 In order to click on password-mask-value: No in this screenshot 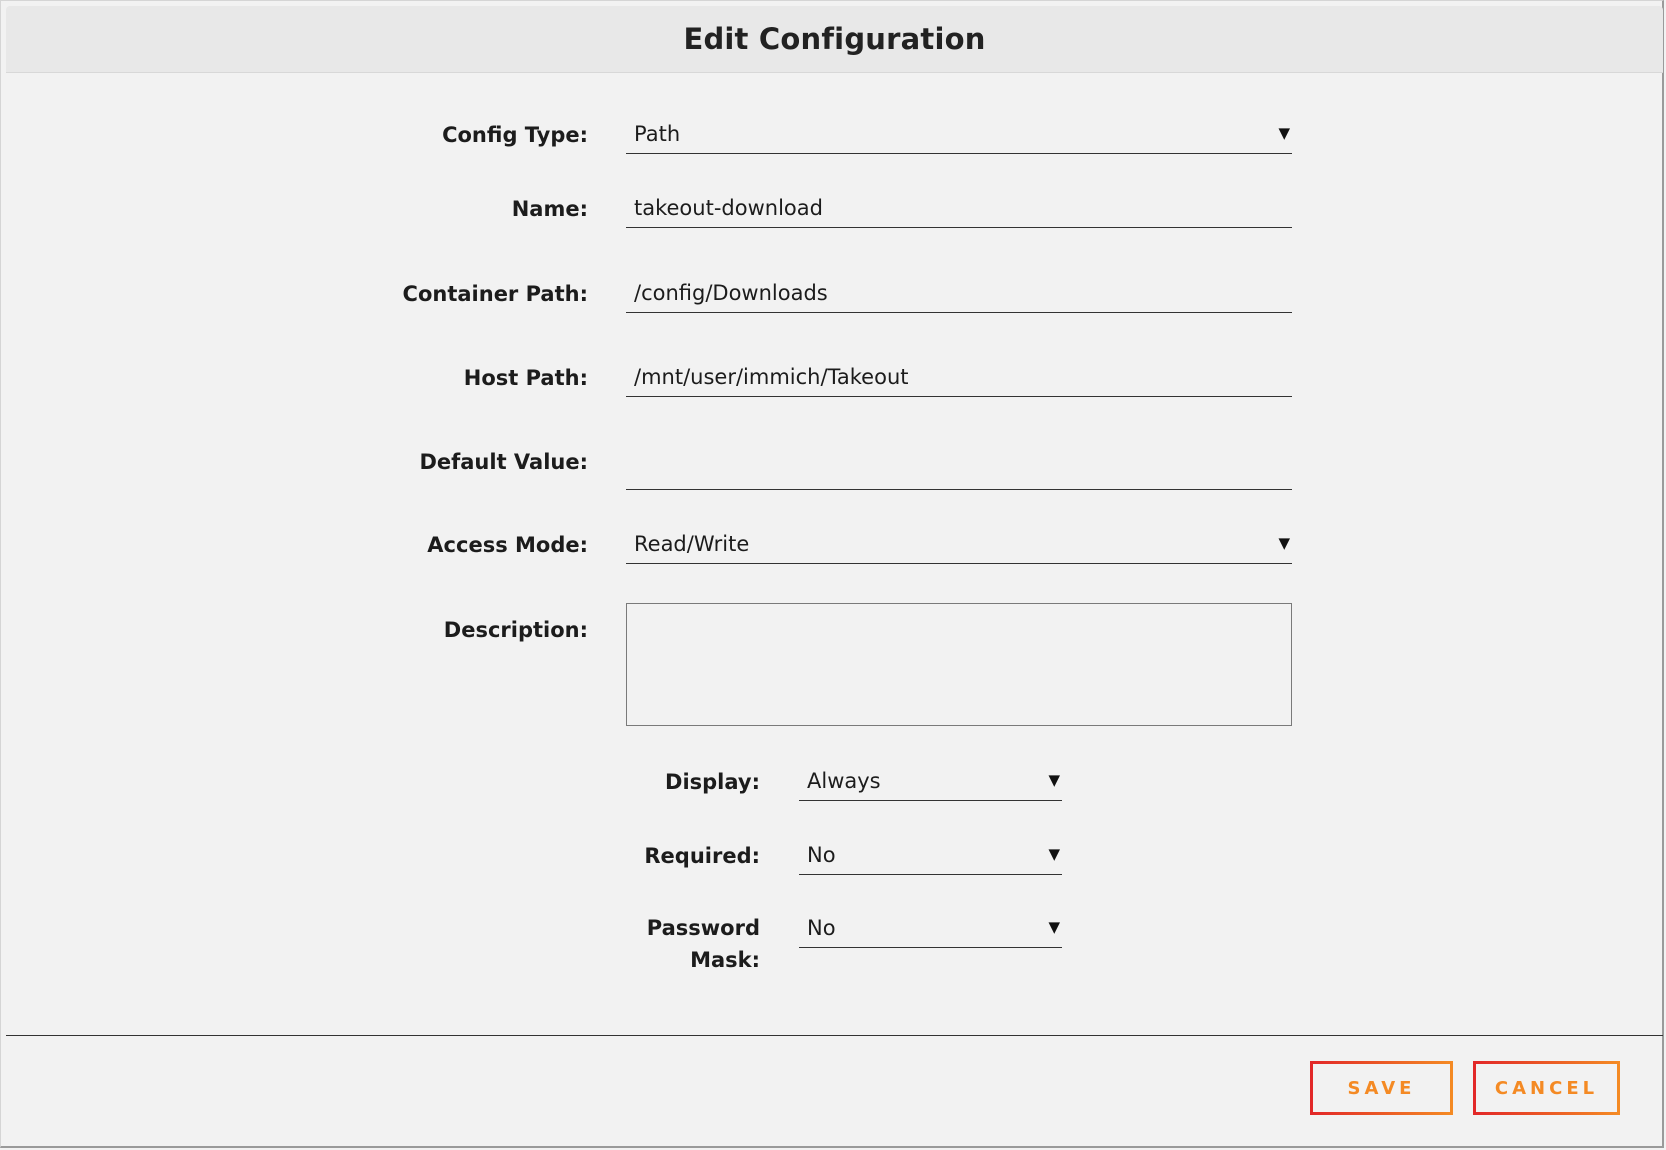, I will do `click(821, 928)`.